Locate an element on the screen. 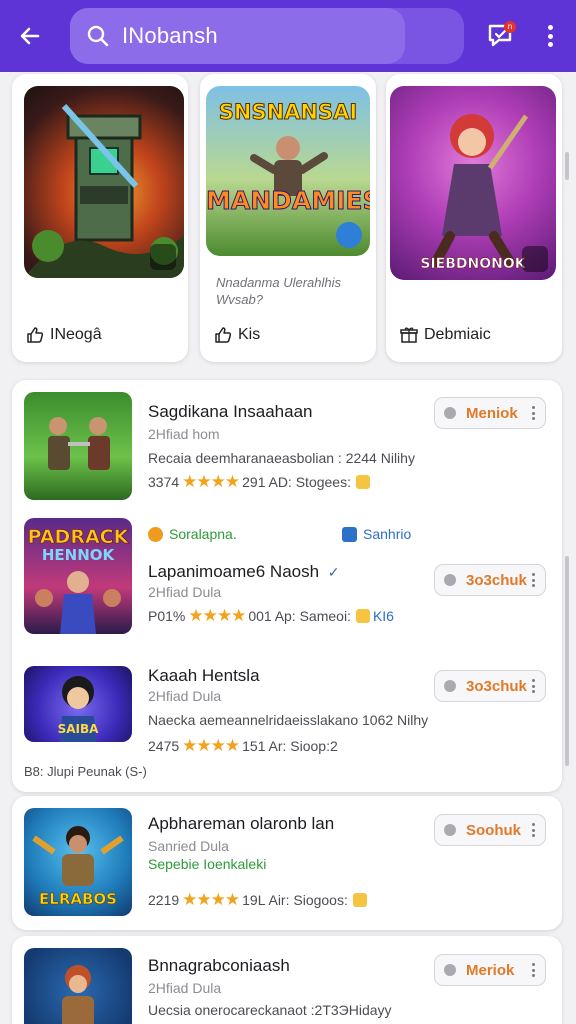  app-info: Recaia deemharanaeasbolian : 2244 Nilihy is located at coordinates (281, 458).